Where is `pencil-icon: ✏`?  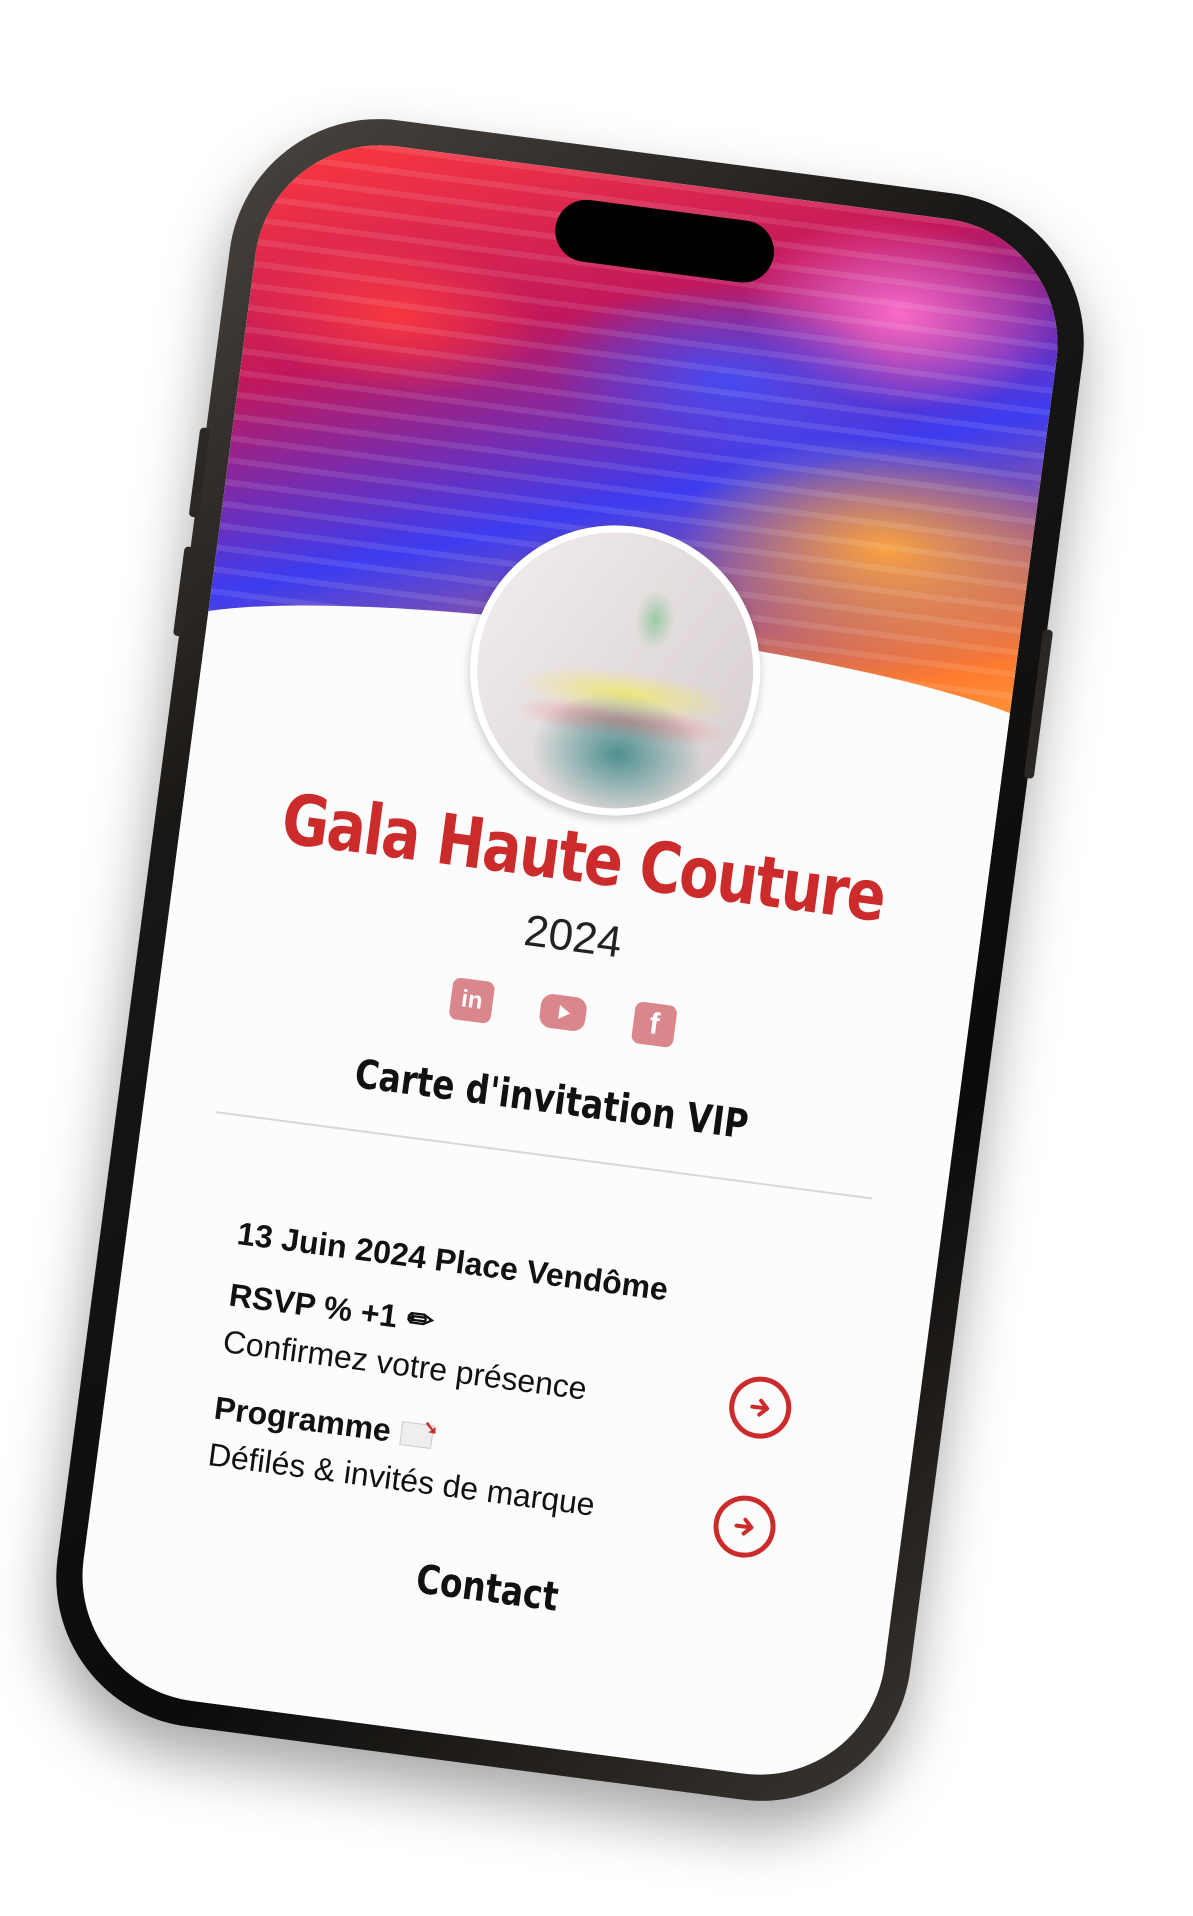 pencil-icon: ✏ is located at coordinates (420, 1319).